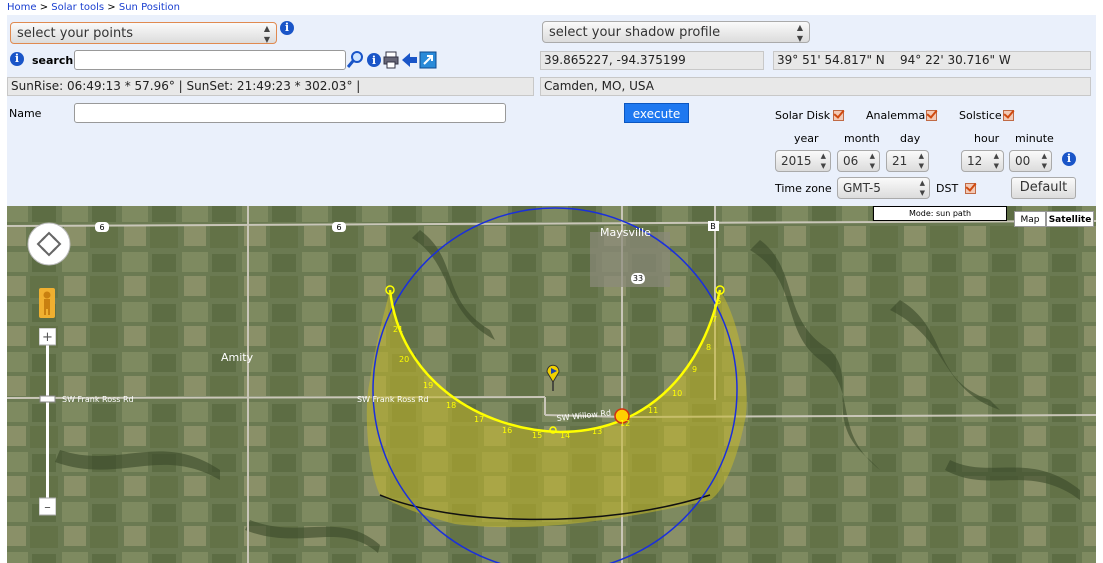  What do you see at coordinates (565, 435) in the screenshot?
I see `hour-label: 14` at bounding box center [565, 435].